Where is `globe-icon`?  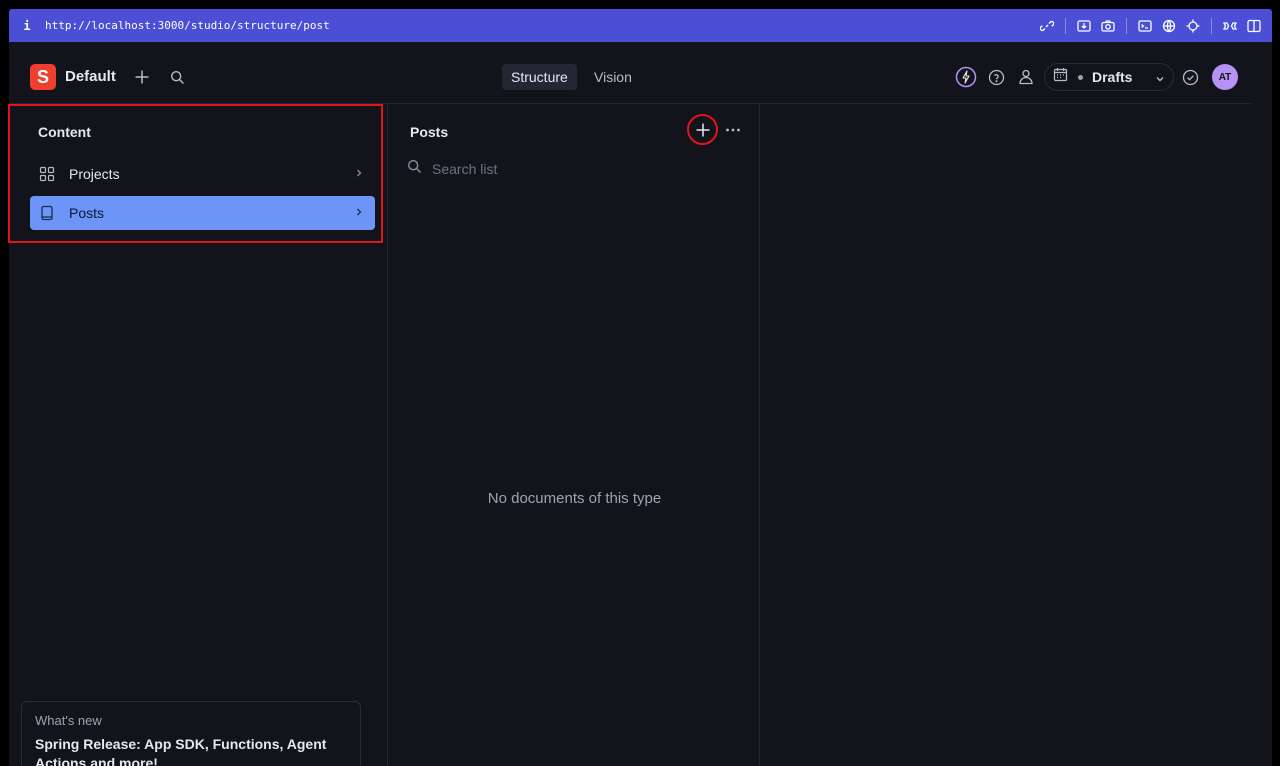 globe-icon is located at coordinates (1169, 26).